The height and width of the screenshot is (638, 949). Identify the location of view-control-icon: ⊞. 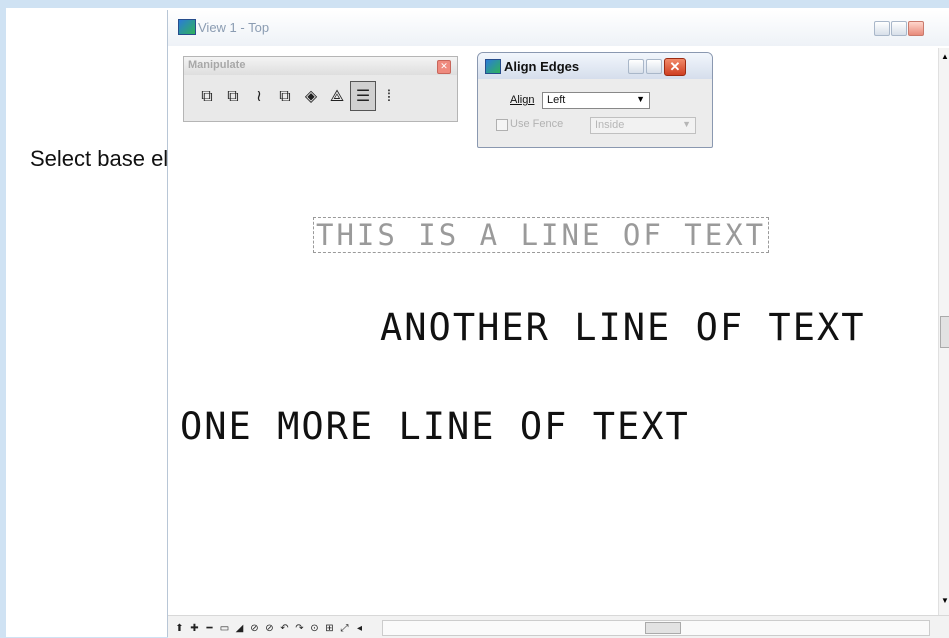
(329, 628).